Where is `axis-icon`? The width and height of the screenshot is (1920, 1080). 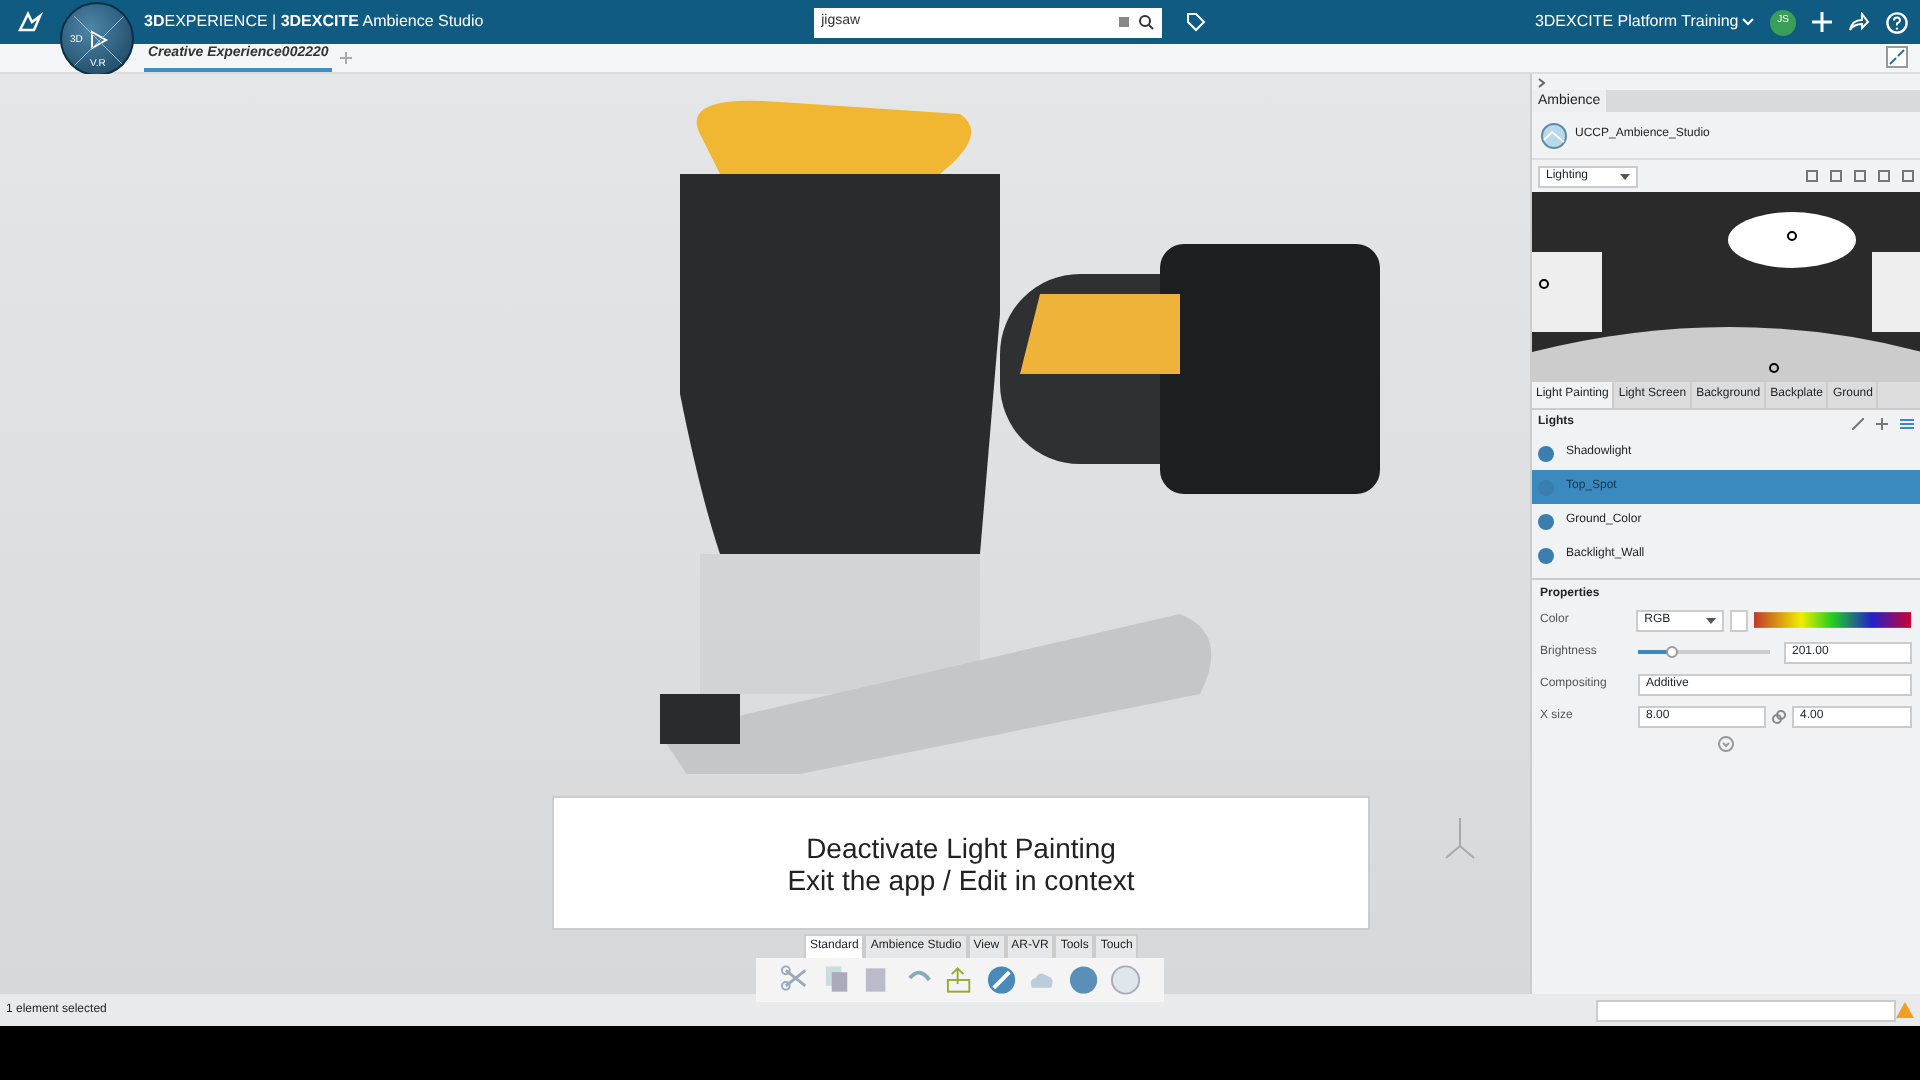
axis-icon is located at coordinates (1460, 838).